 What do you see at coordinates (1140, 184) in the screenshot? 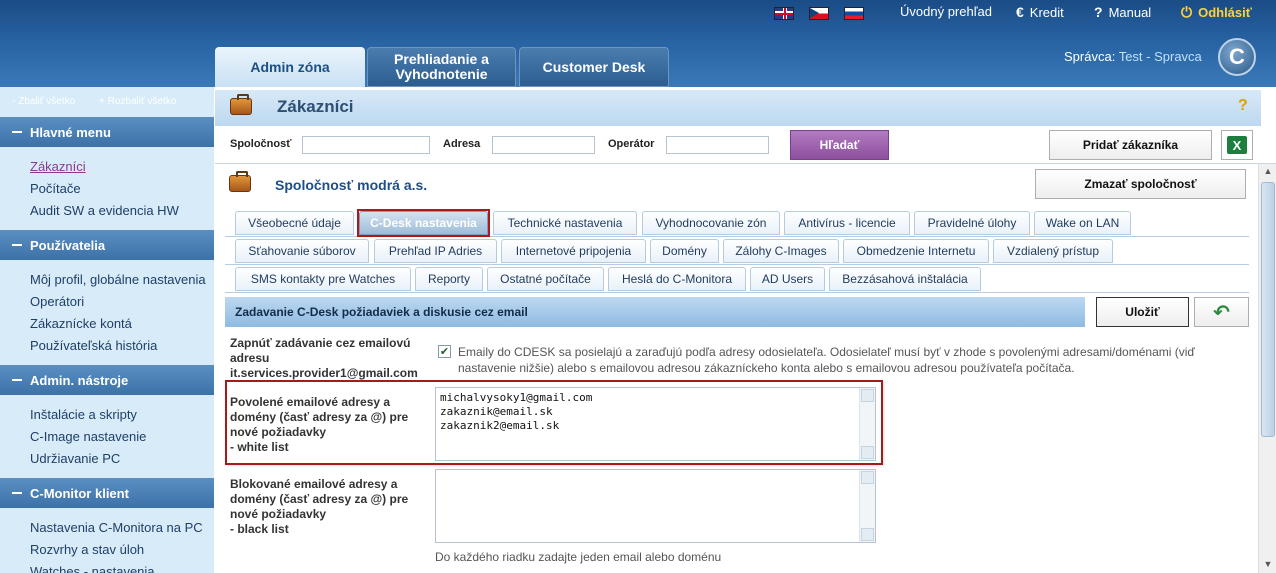
I see `delete-company-button: Zmazať spoločnosť` at bounding box center [1140, 184].